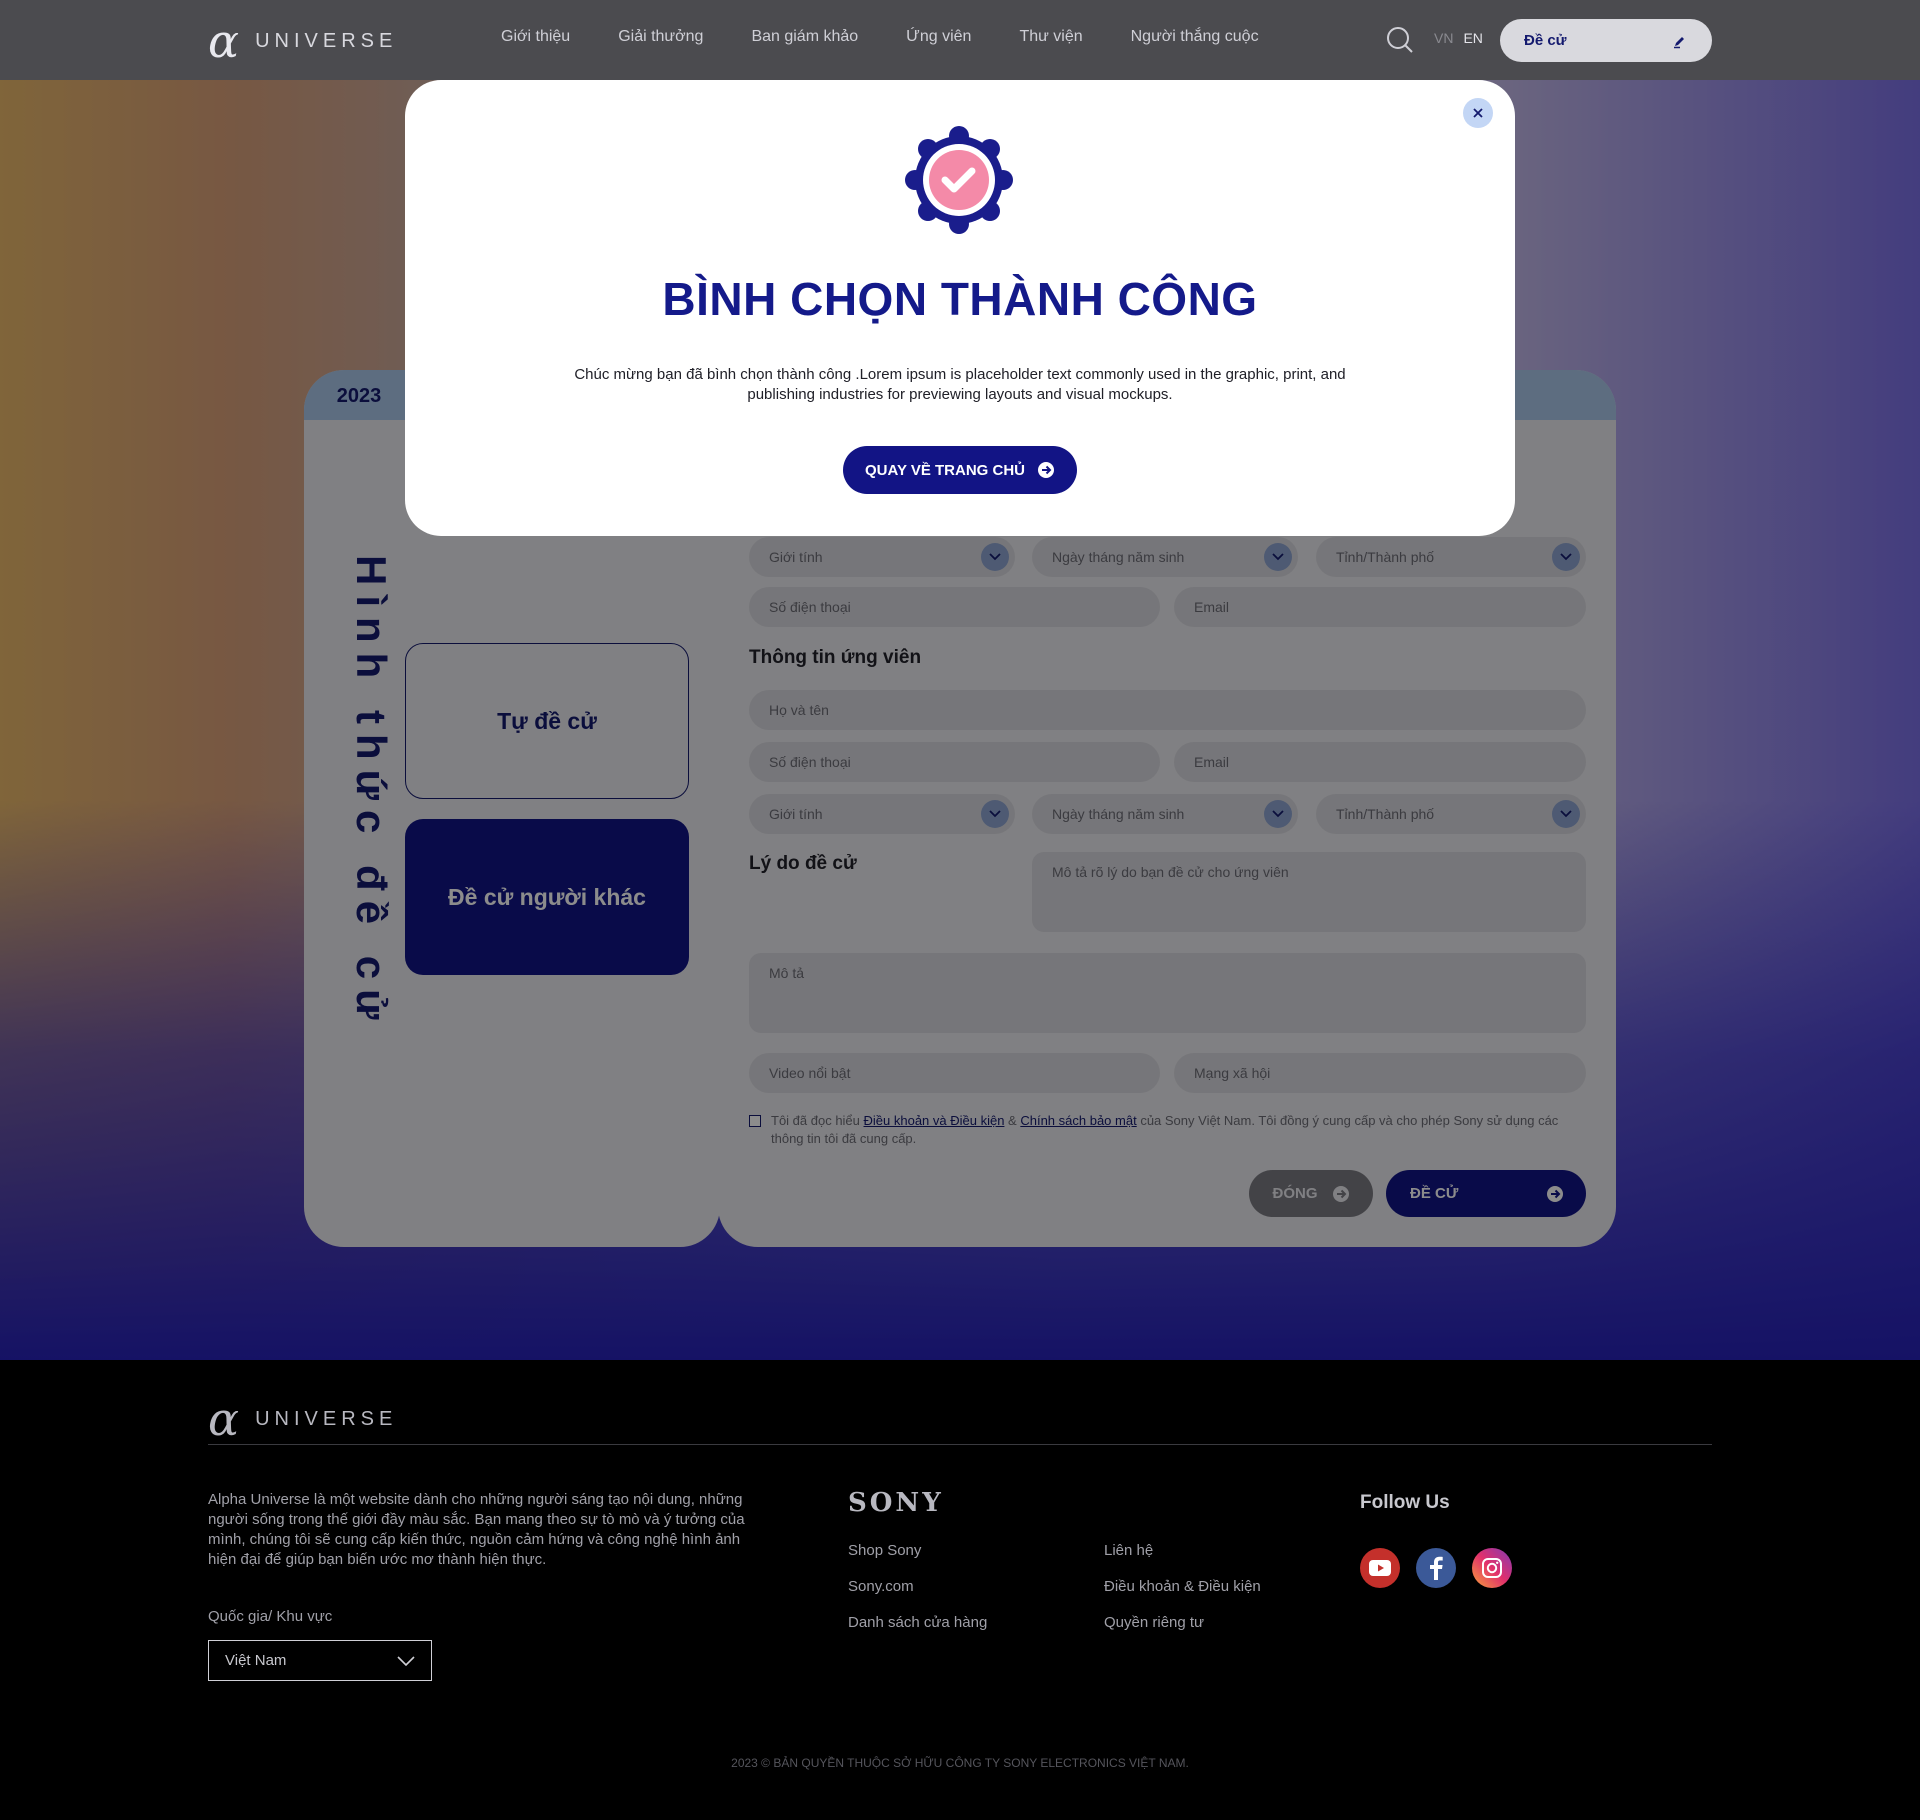 Image resolution: width=1920 pixels, height=1820 pixels. I want to click on link-terms: Điều khoản & Điều kiện, so click(1182, 1596).